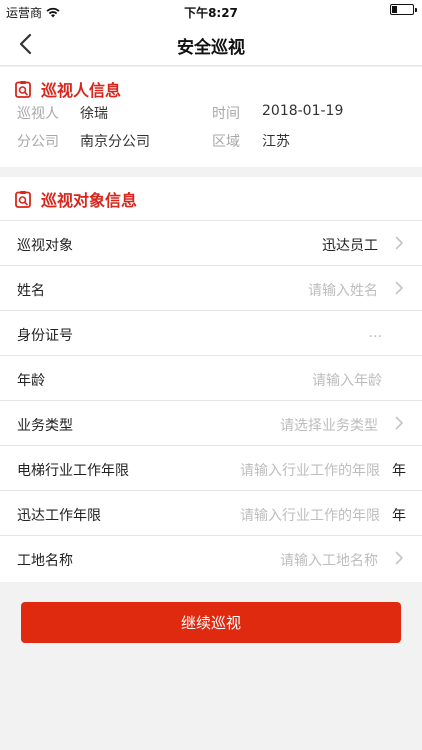 The image size is (422, 750). What do you see at coordinates (329, 560) in the screenshot?
I see `site-name-input: 请输入工地名称` at bounding box center [329, 560].